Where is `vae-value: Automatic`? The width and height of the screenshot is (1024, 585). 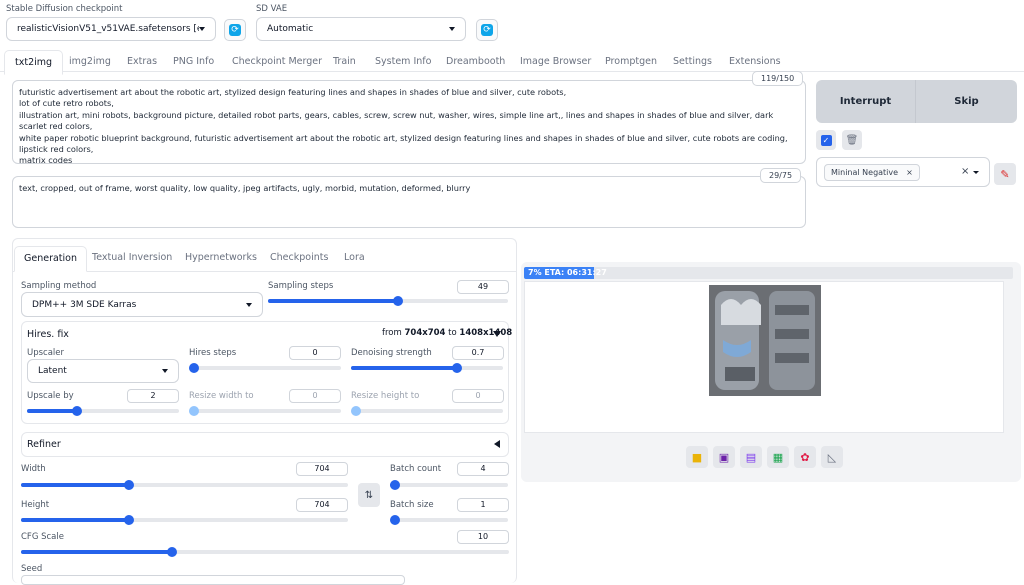 vae-value: Automatic is located at coordinates (290, 29).